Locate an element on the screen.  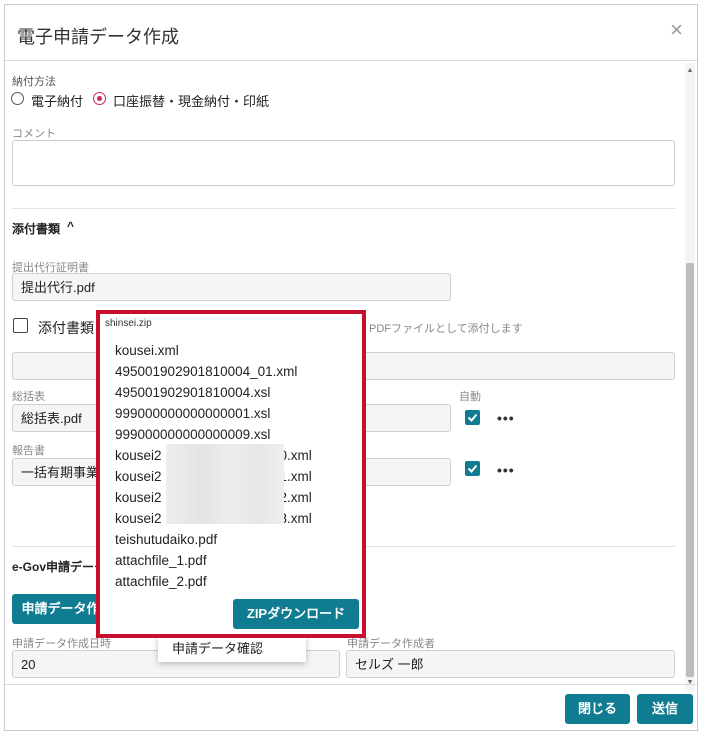
zip-filename: shinsei.zip is located at coordinates (128, 323).